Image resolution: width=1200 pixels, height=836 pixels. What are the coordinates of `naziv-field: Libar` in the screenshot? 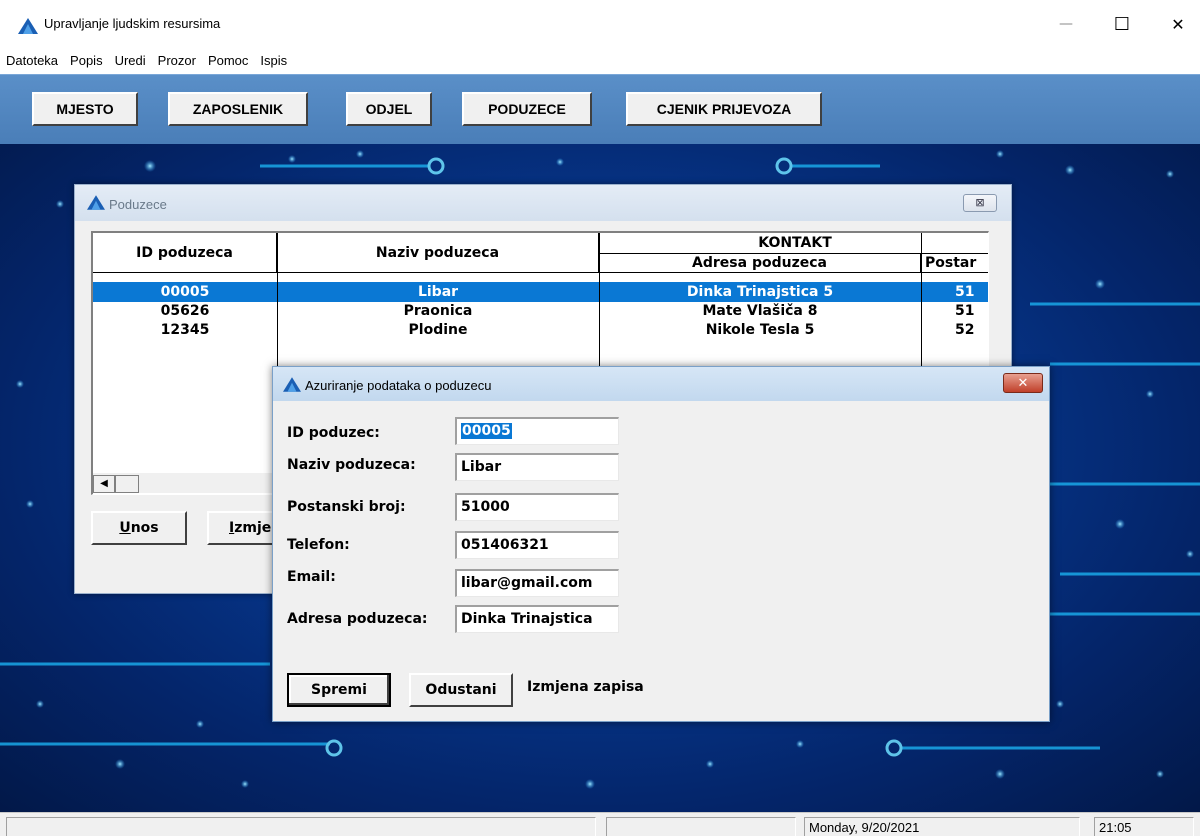 It's located at (537, 467).